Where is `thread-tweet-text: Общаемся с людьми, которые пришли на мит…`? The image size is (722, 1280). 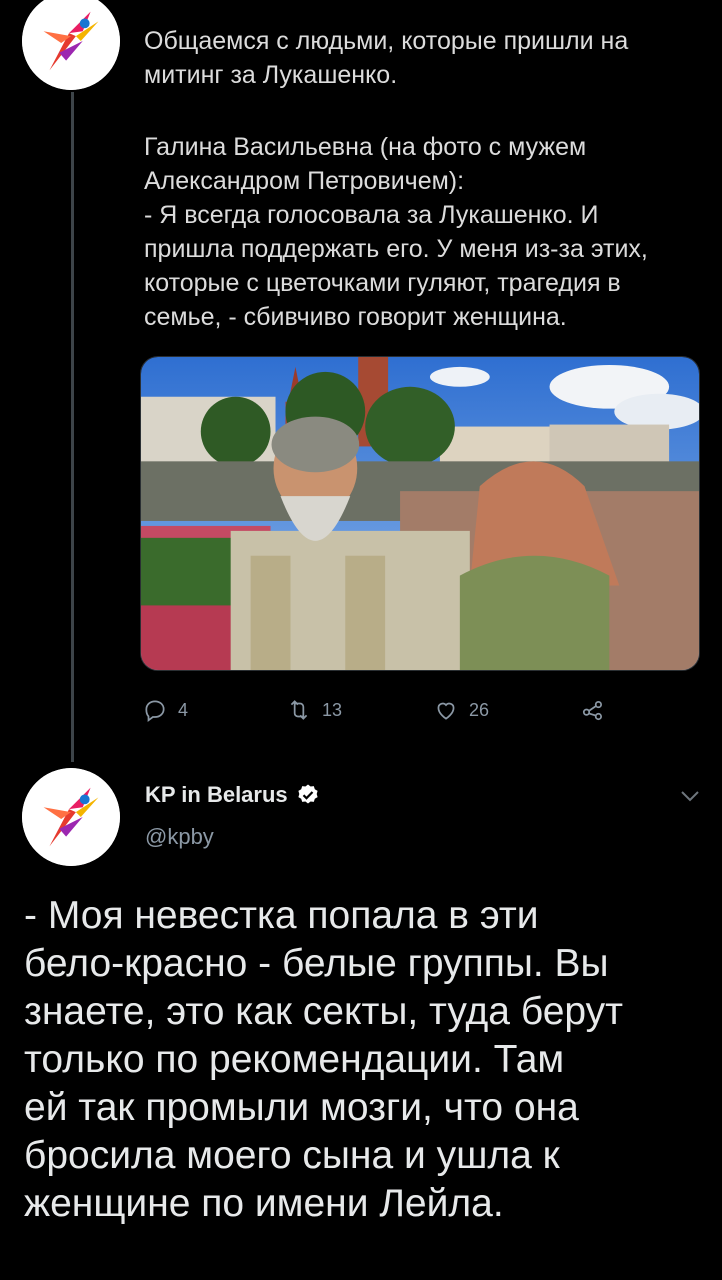
thread-tweet-text: Общаемся с людьми, которые пришли на мит… is located at coordinates (424, 58).